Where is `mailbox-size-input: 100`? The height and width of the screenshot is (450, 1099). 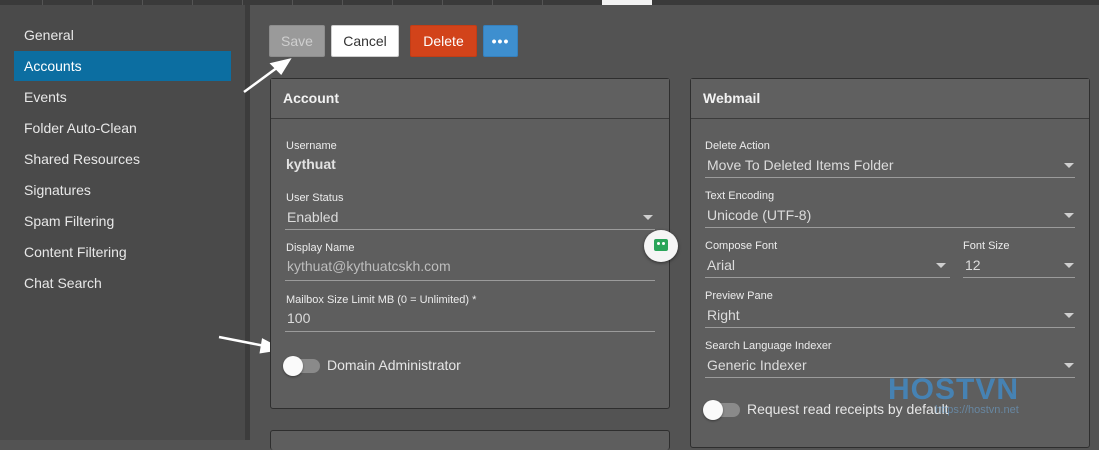
mailbox-size-input: 100 is located at coordinates (298, 318).